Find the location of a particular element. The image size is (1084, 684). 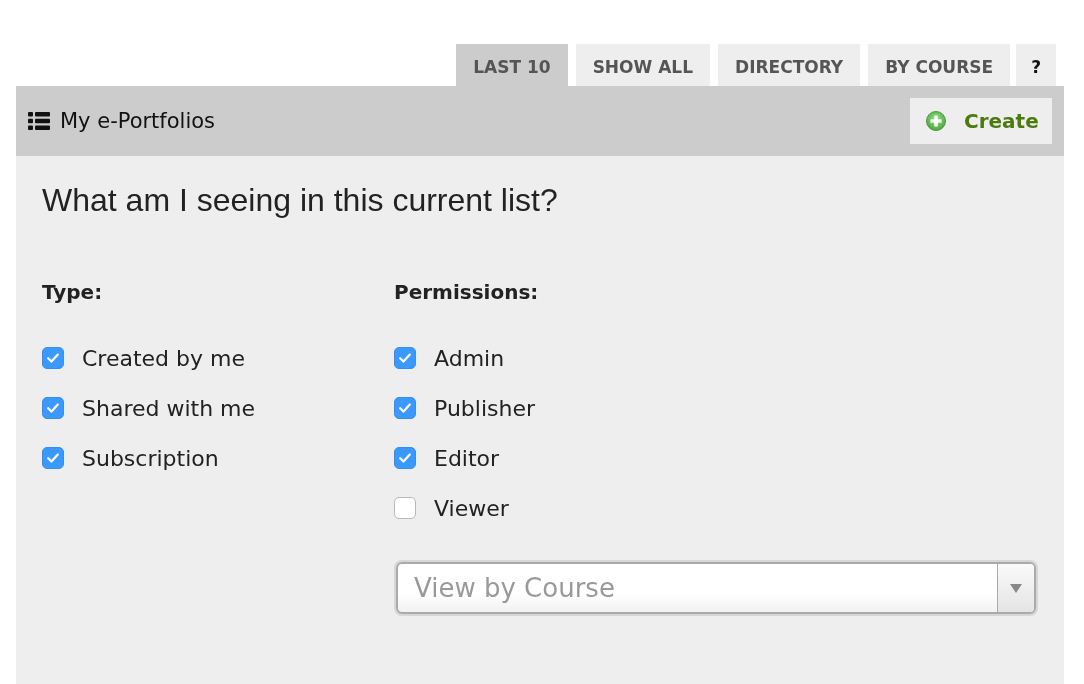

tab: DIRECTORY is located at coordinates (789, 65).